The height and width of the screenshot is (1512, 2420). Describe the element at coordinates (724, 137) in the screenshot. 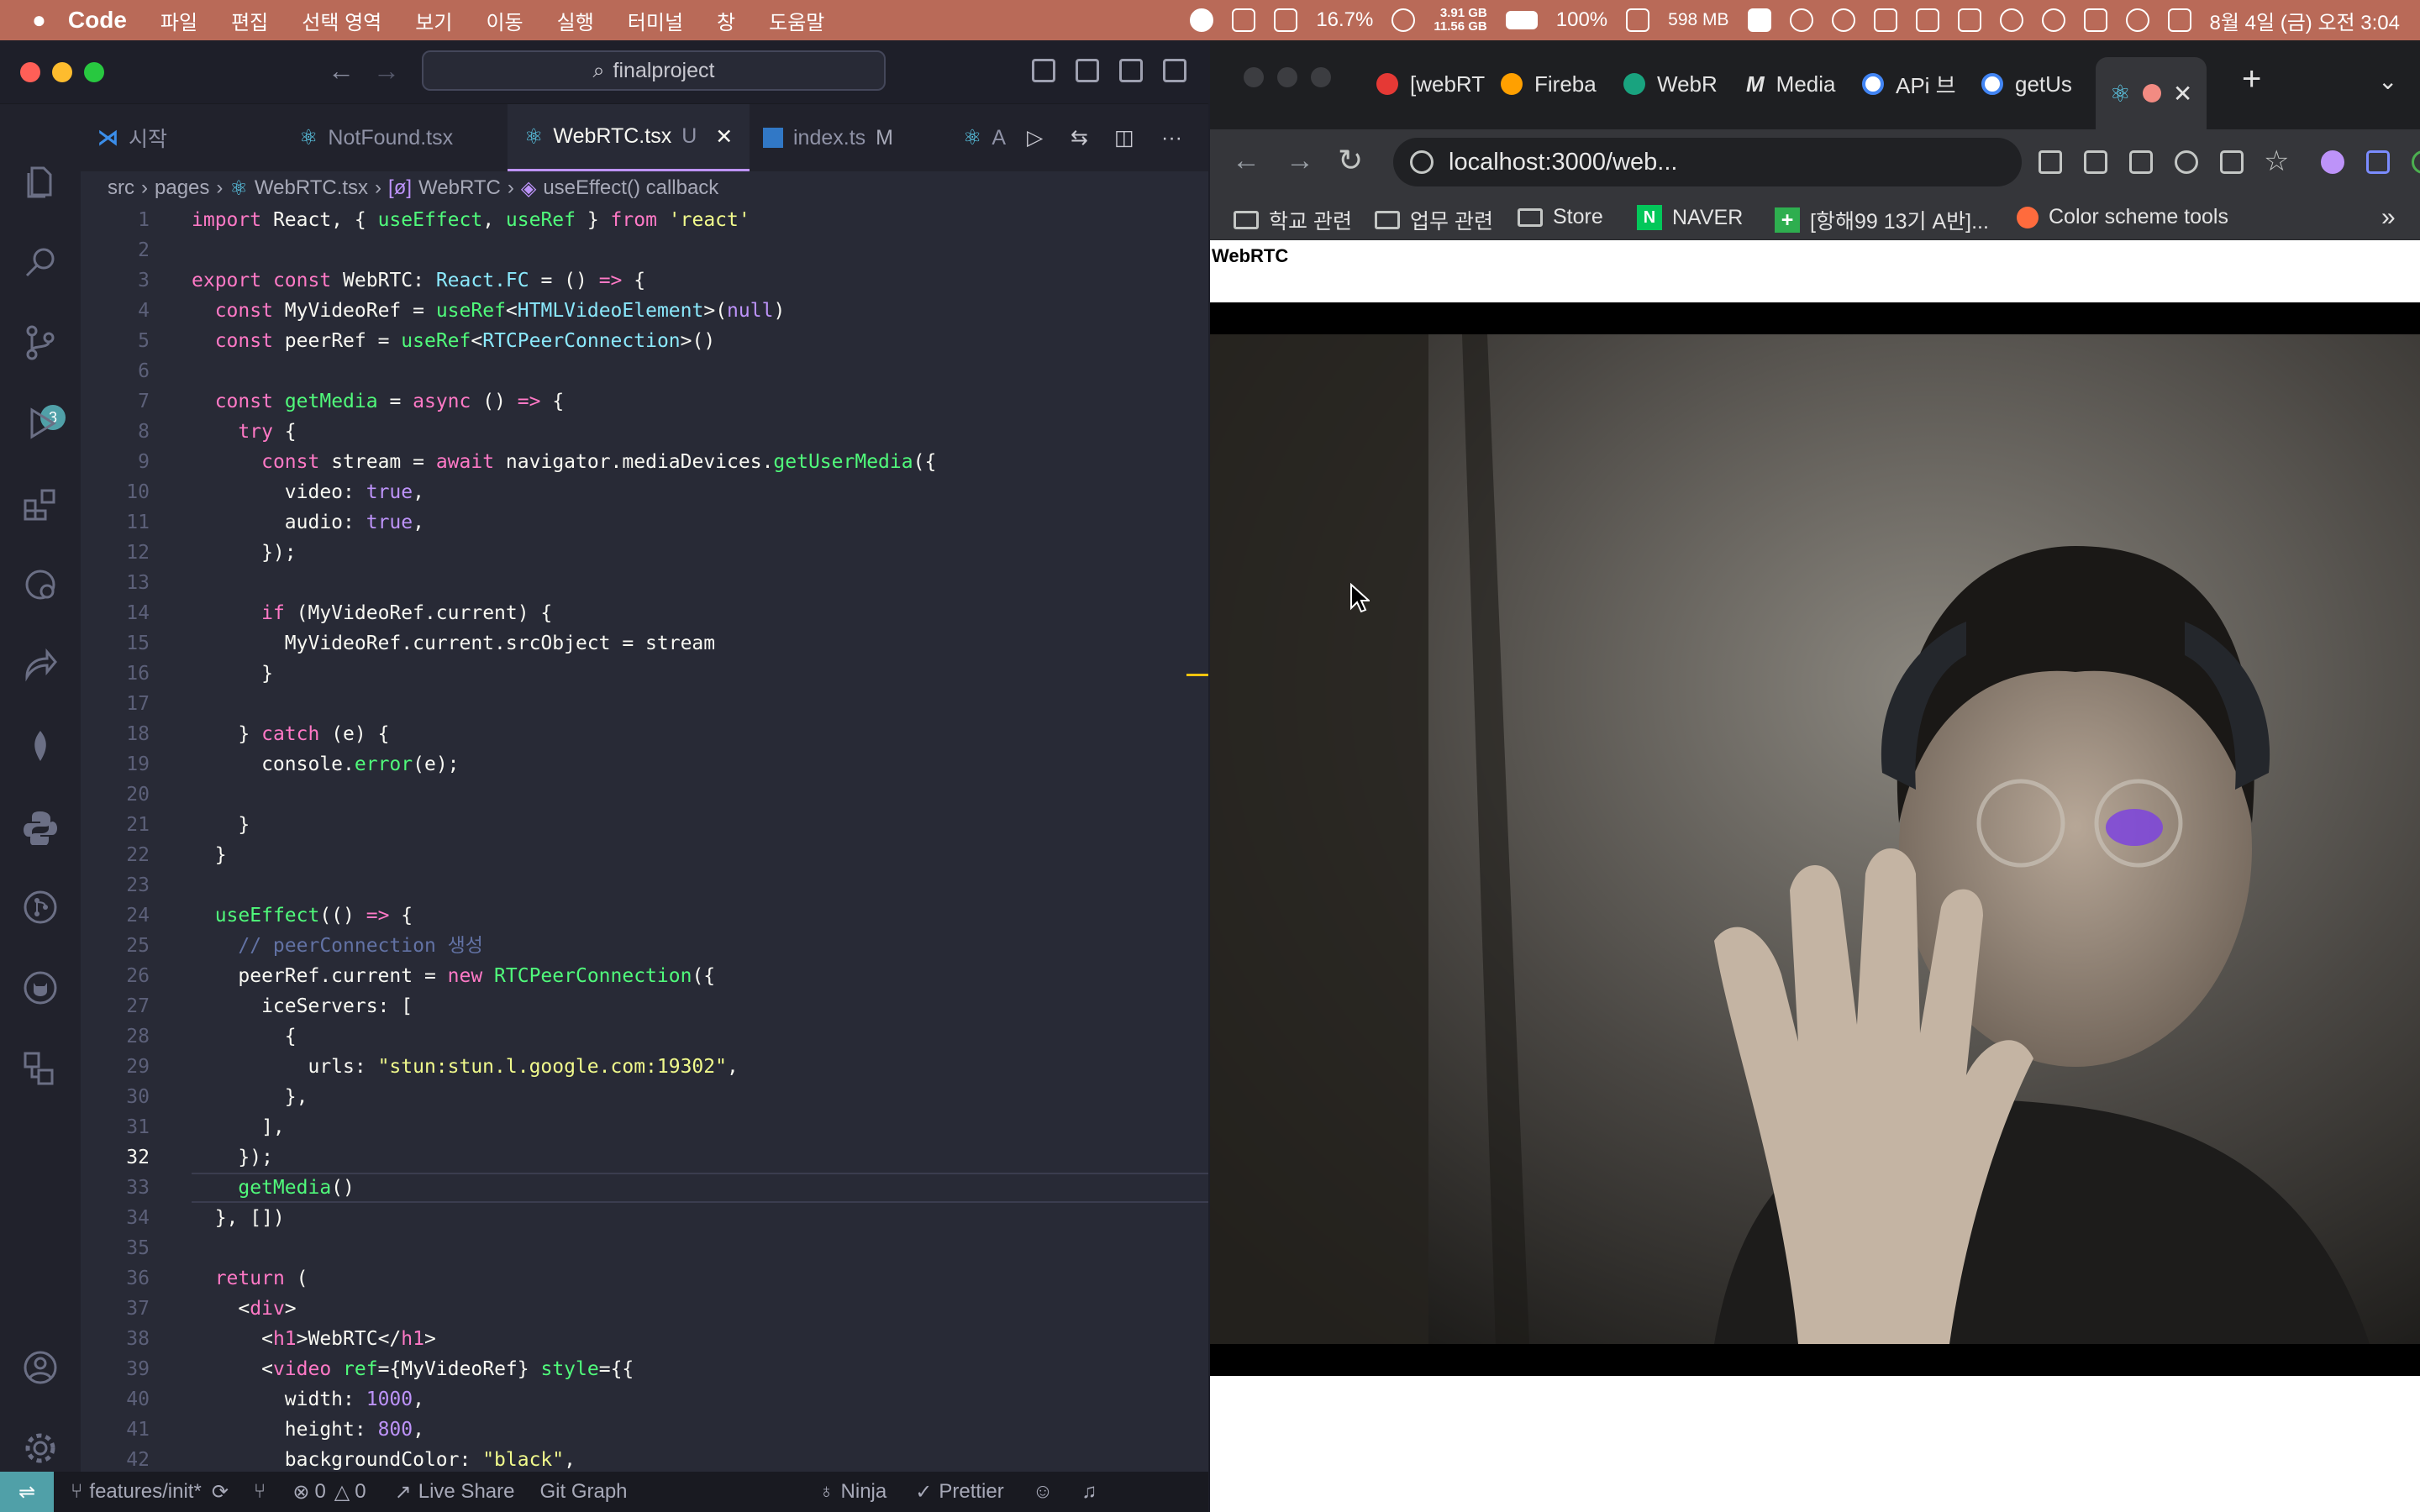

I see `close-tab-icon: ✕` at that location.